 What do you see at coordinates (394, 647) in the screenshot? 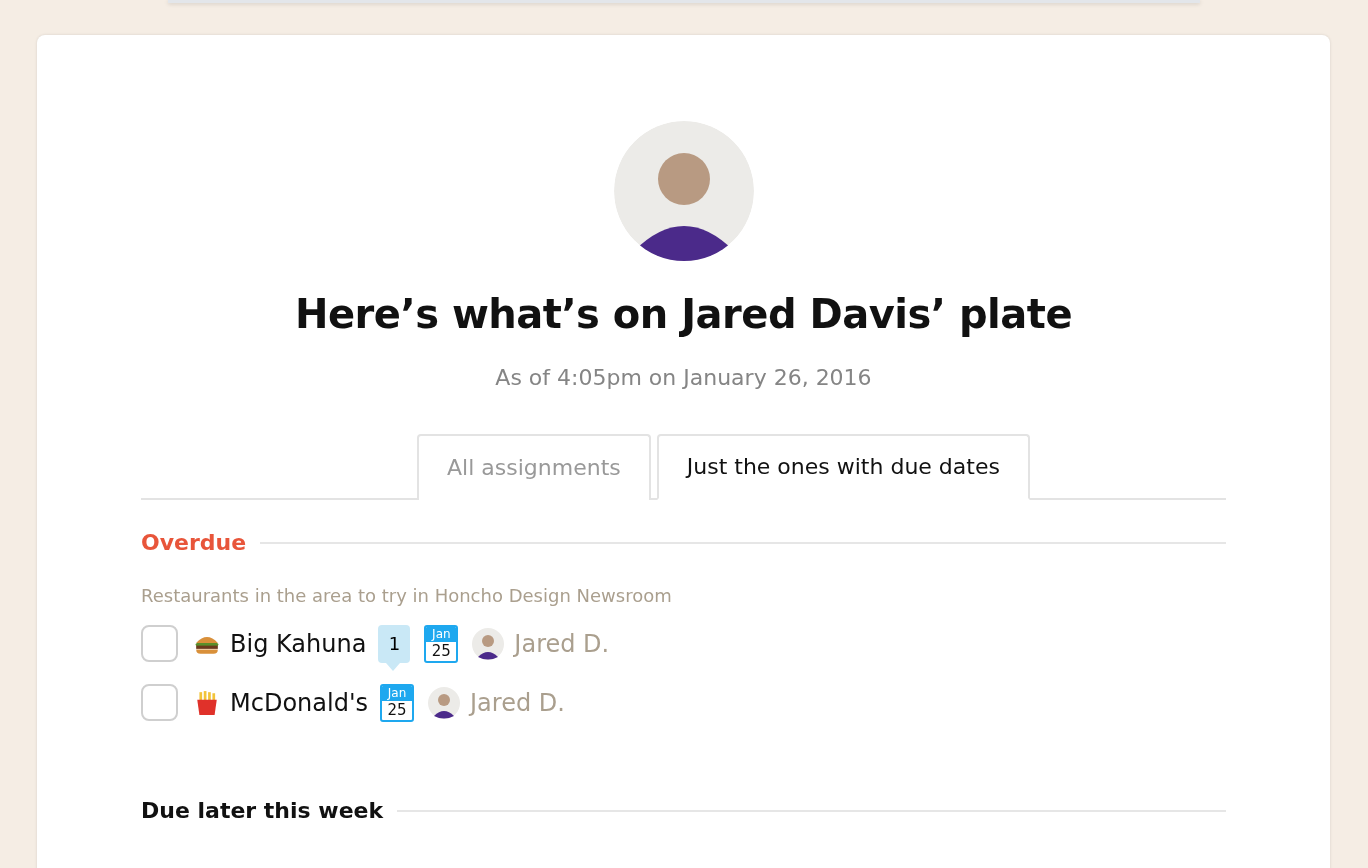
I see `comment-count: 1` at bounding box center [394, 647].